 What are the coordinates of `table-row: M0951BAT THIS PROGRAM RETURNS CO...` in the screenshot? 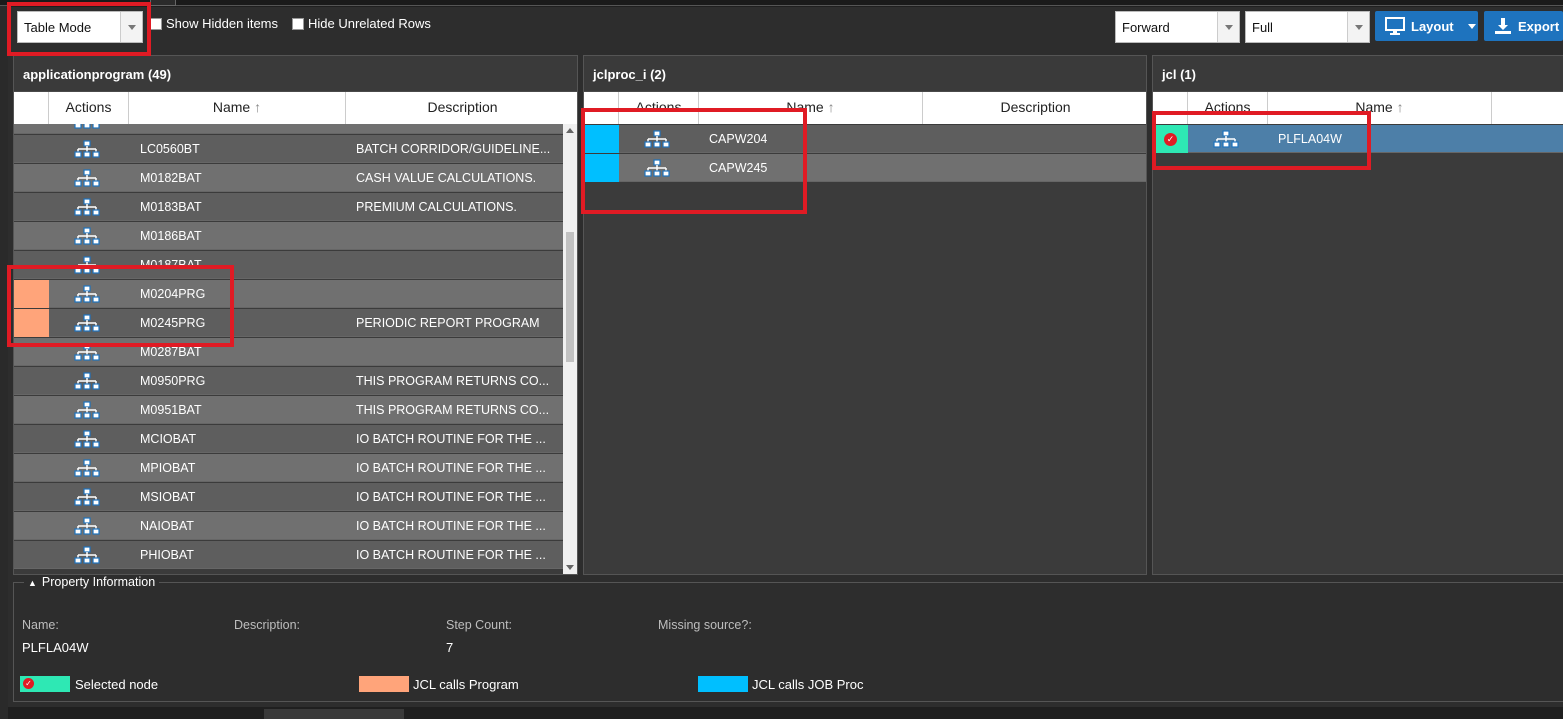 It's located at (289, 410).